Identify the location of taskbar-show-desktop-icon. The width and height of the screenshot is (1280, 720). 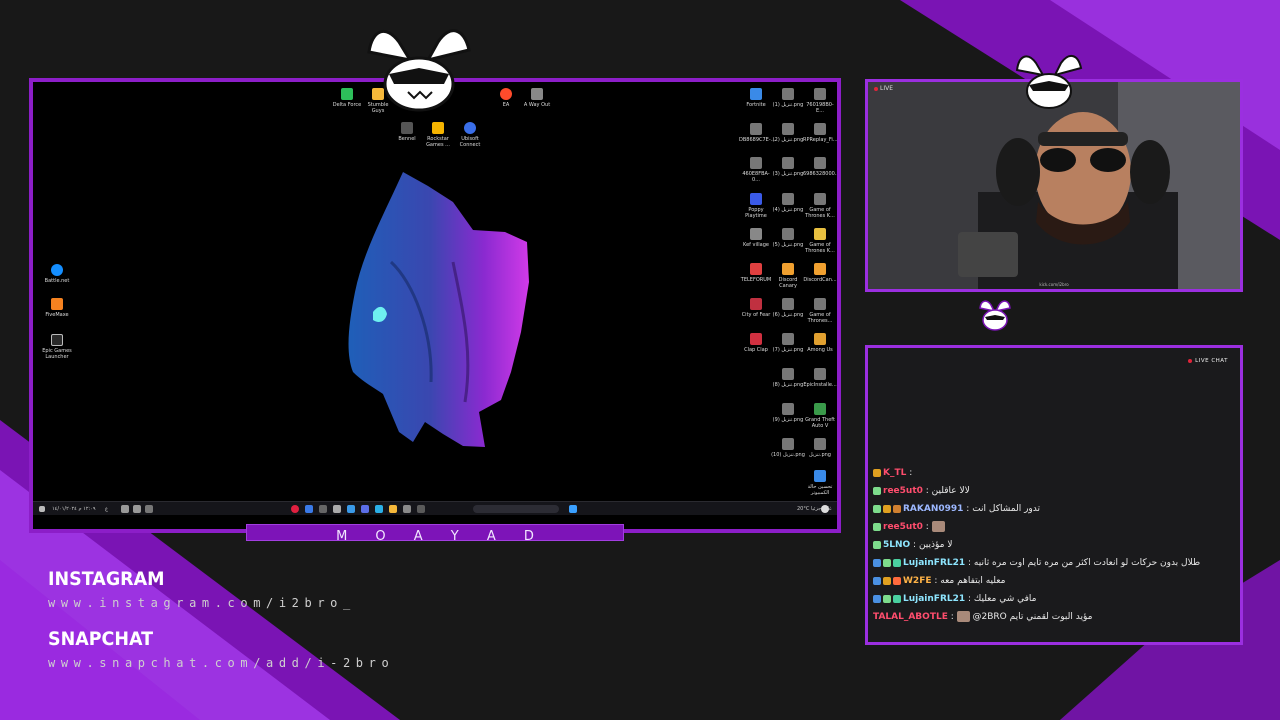
(42, 509).